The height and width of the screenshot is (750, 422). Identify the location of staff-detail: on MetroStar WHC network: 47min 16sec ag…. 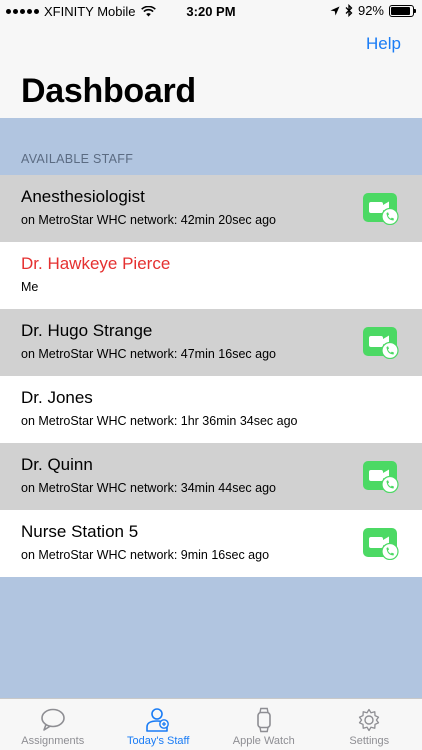
(148, 354).